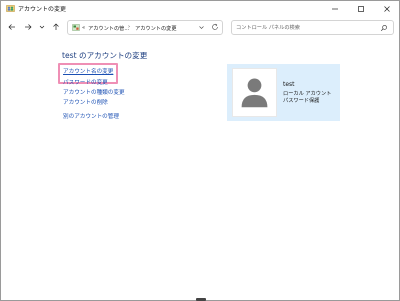  What do you see at coordinates (335, 8) in the screenshot?
I see `minimize-button` at bounding box center [335, 8].